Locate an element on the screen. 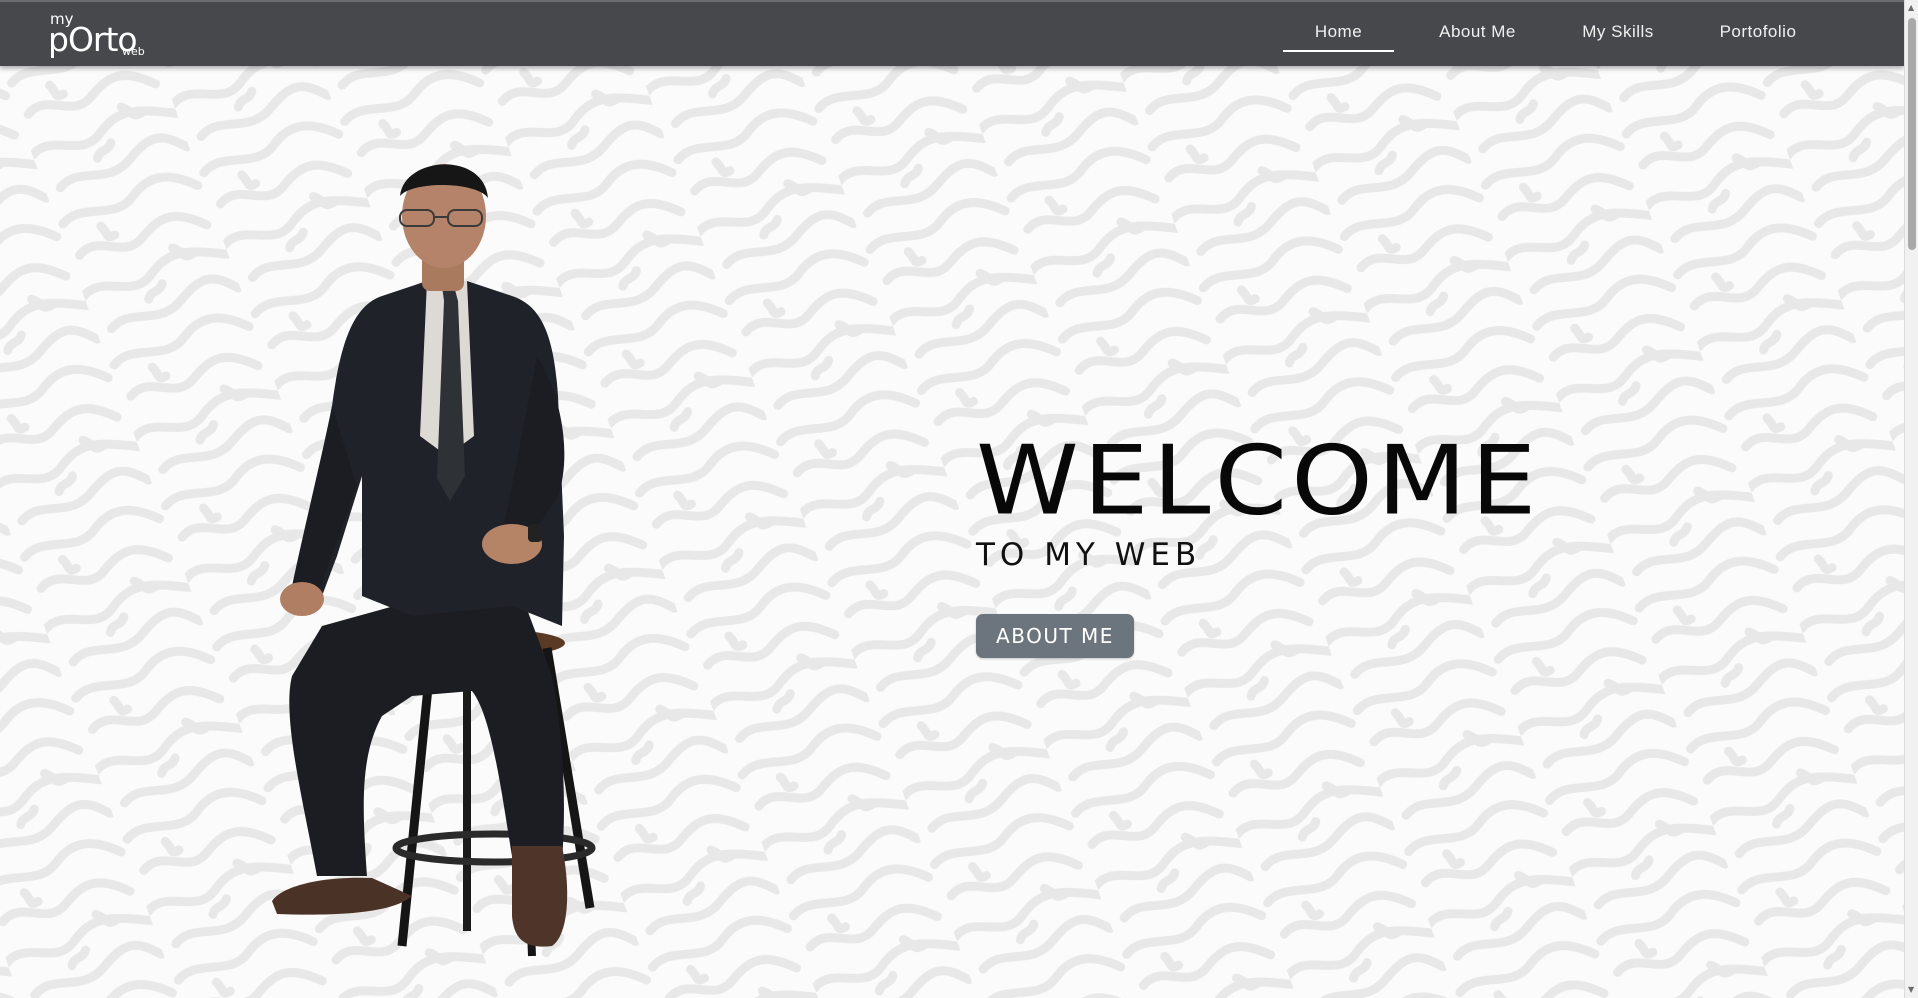 The width and height of the screenshot is (1918, 998). about-me-button: ABOUT ME is located at coordinates (1055, 636).